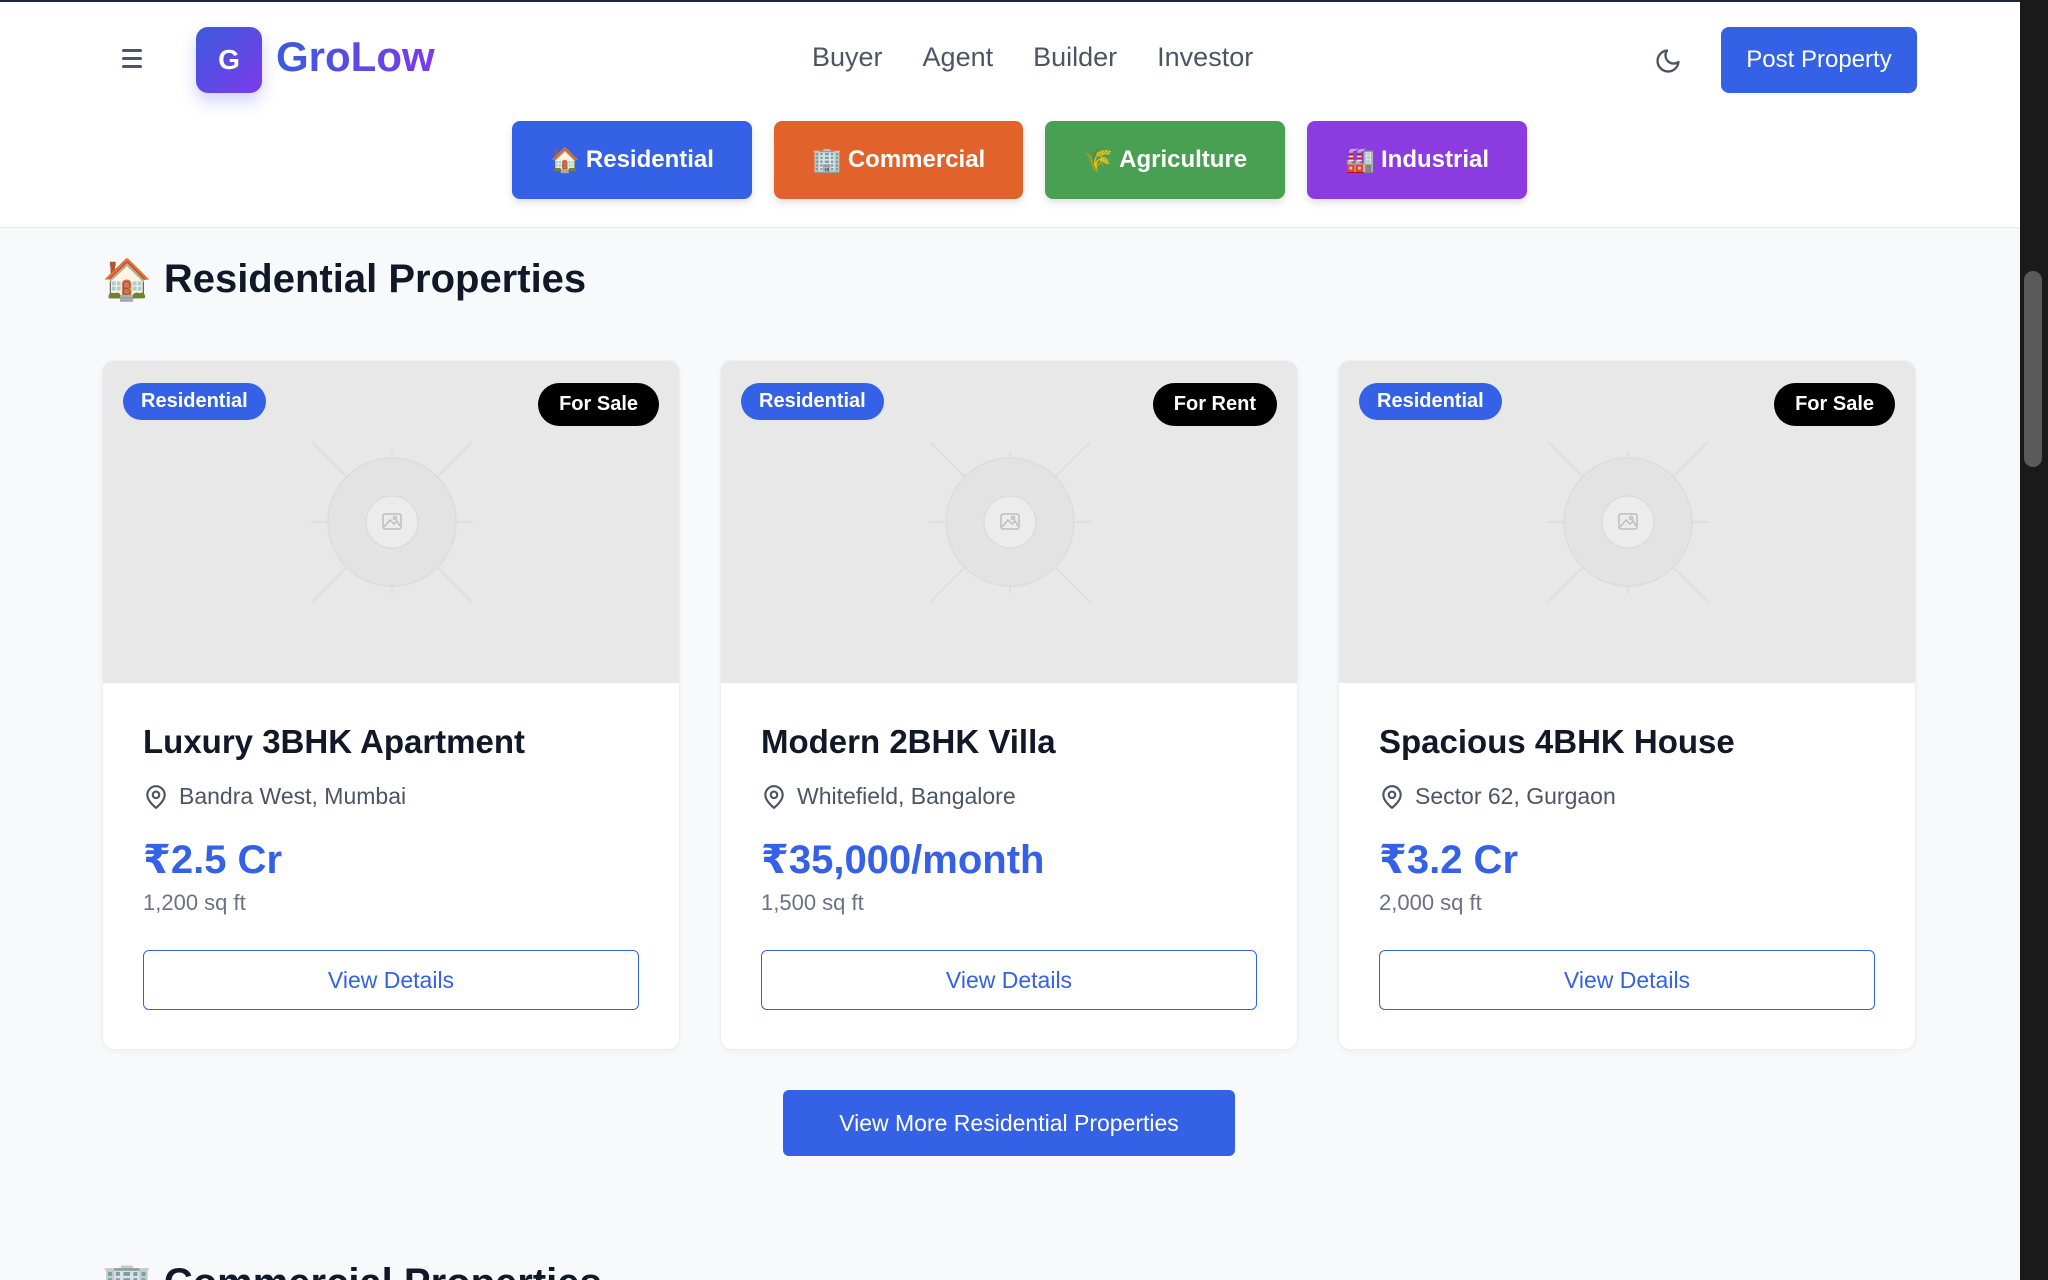 The image size is (2048, 1280). I want to click on nav-builder: Builder, so click(1075, 57).